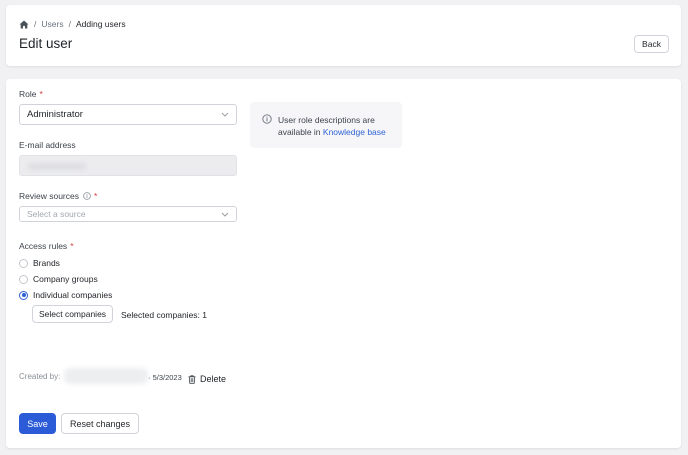  Describe the element at coordinates (52, 24) in the screenshot. I see `breadcrumb-users-link: Users` at that location.